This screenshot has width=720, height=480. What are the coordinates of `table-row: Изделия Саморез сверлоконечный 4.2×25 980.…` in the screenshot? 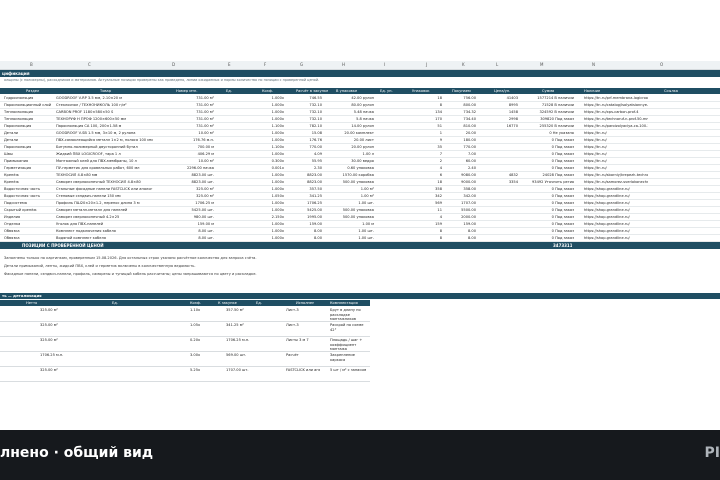 It's located at (360, 217).